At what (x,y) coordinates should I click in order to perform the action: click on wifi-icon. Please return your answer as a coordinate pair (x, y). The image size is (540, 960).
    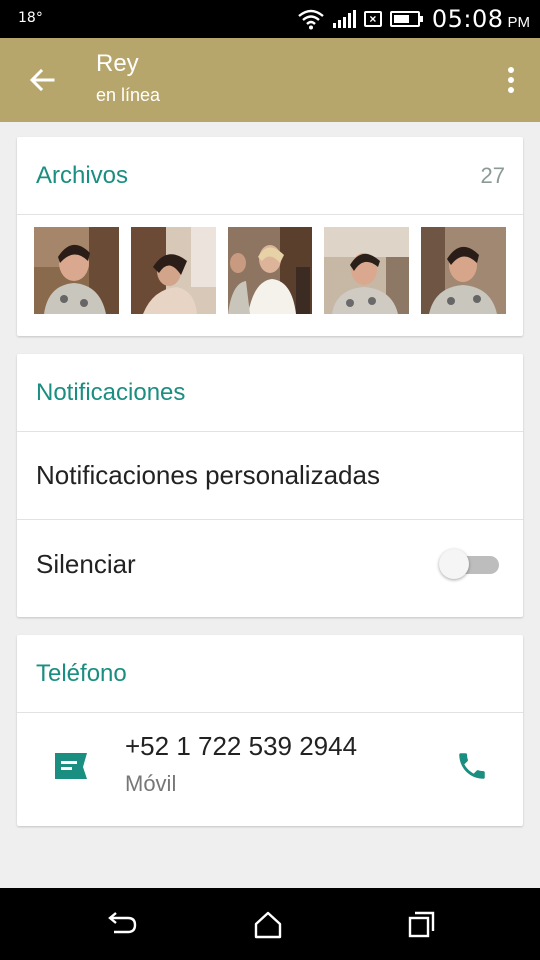
    Looking at the image, I should click on (311, 19).